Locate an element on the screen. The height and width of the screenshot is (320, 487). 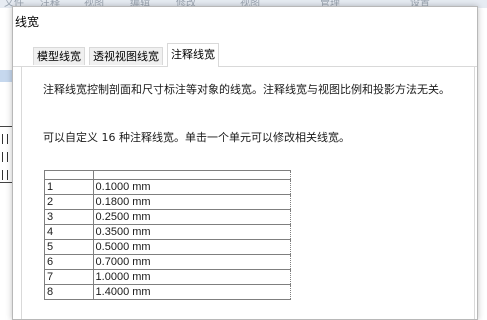
table-row: 2 0.1800 mm is located at coordinates (168, 202).